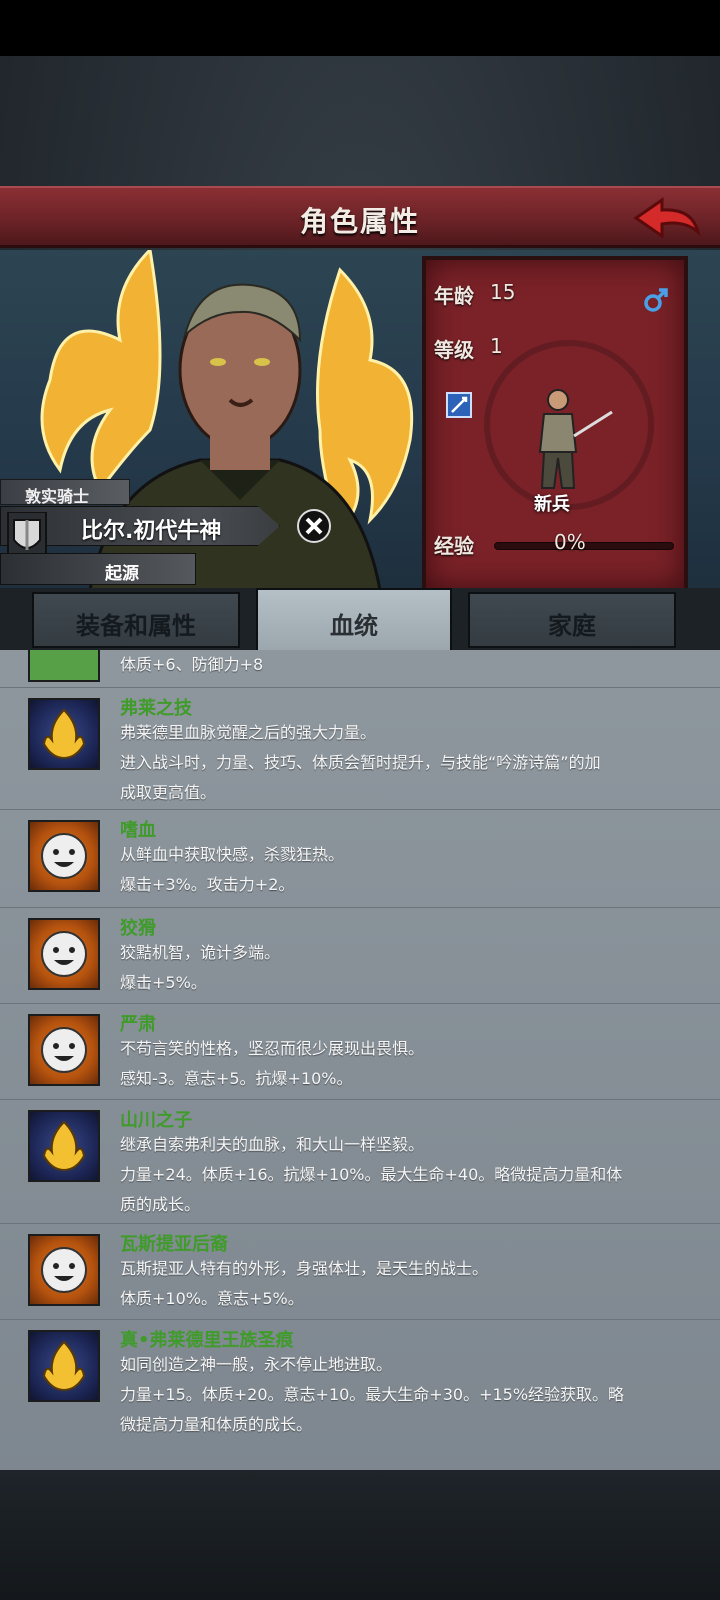 The height and width of the screenshot is (1600, 720). I want to click on header-bar: 角色属性, so click(360, 217).